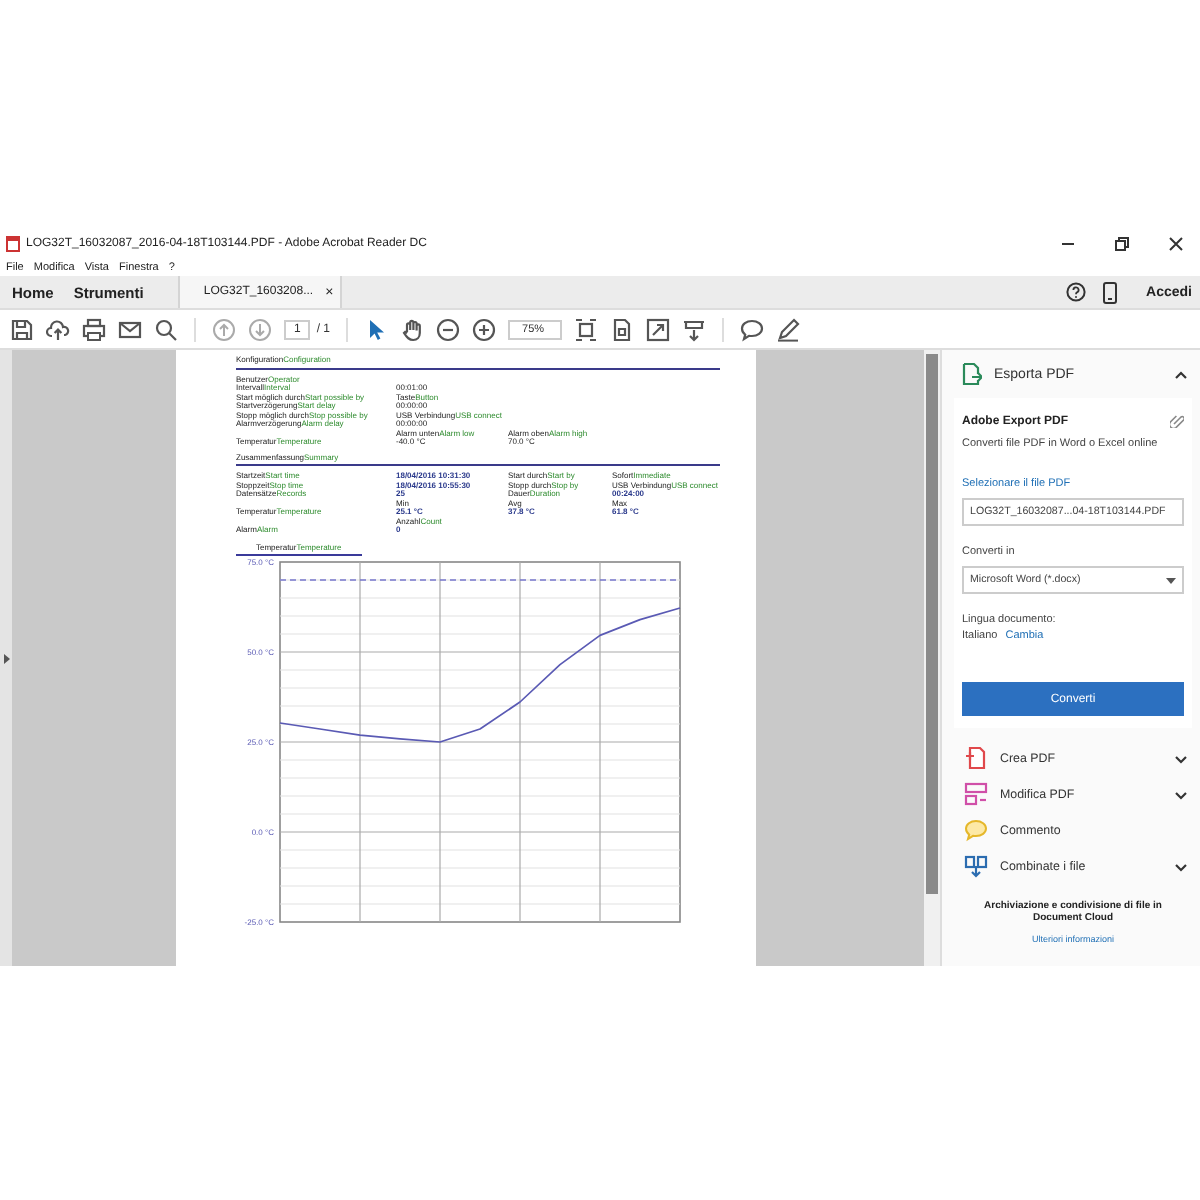  What do you see at coordinates (376, 329) in the screenshot?
I see `pointer-icon` at bounding box center [376, 329].